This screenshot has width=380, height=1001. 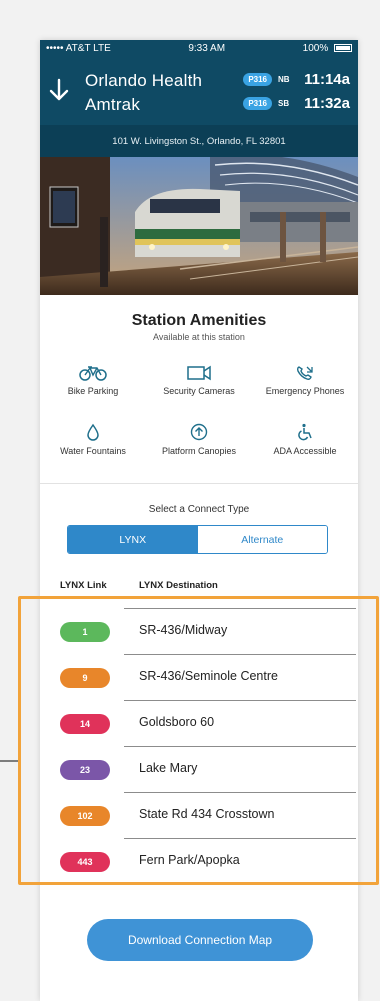 I want to click on station-photo, so click(x=199, y=226).